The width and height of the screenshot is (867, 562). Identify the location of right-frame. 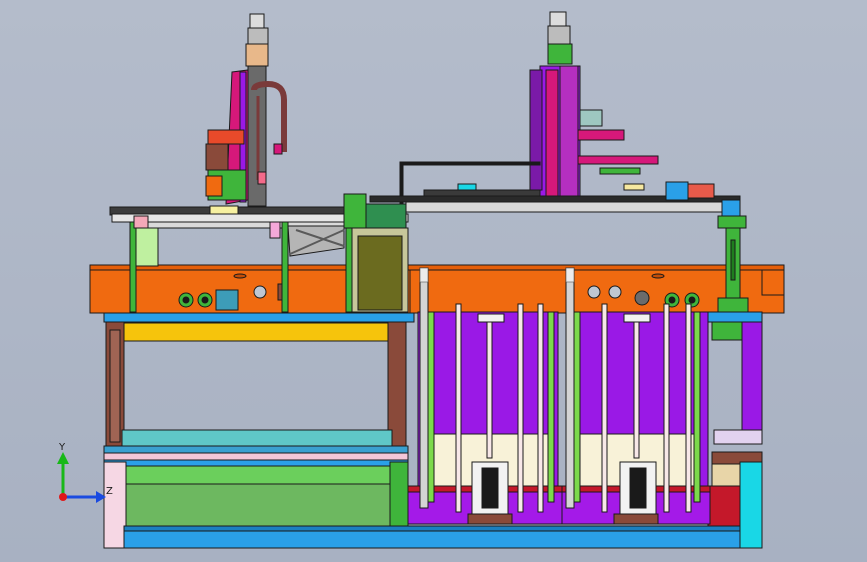
(734, 430).